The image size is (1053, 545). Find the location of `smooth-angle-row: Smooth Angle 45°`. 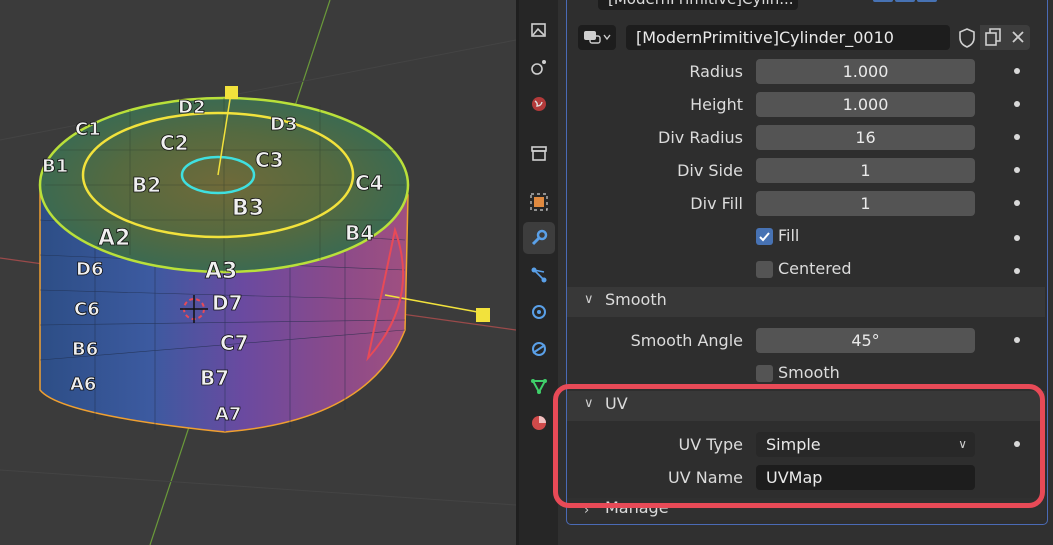

smooth-angle-row: Smooth Angle 45° is located at coordinates (805, 342).